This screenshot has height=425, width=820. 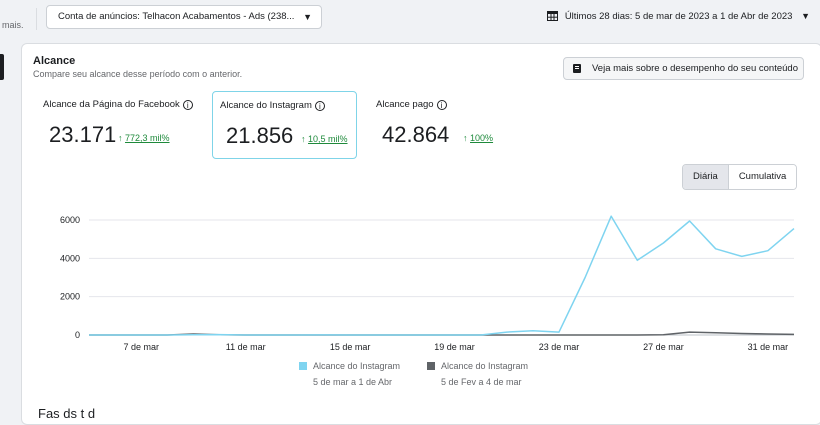 What do you see at coordinates (454, 347) in the screenshot?
I see `x-tick-label: 19 de mar` at bounding box center [454, 347].